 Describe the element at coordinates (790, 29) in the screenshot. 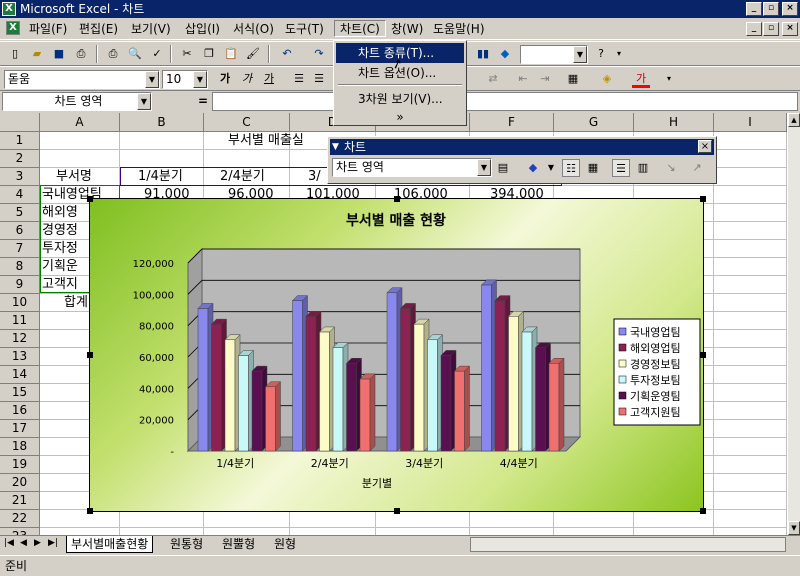

I see `doc-close-button: ×` at that location.